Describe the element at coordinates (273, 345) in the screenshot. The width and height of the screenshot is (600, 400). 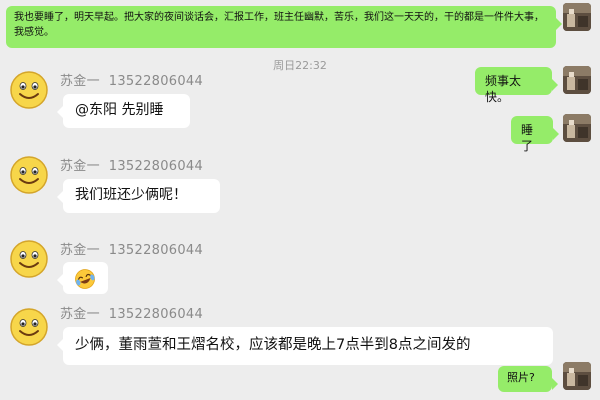
I see `message-text: 少俩，董雨萱和王熠名校，应该都是晚上7点半到8点之间发的` at that location.